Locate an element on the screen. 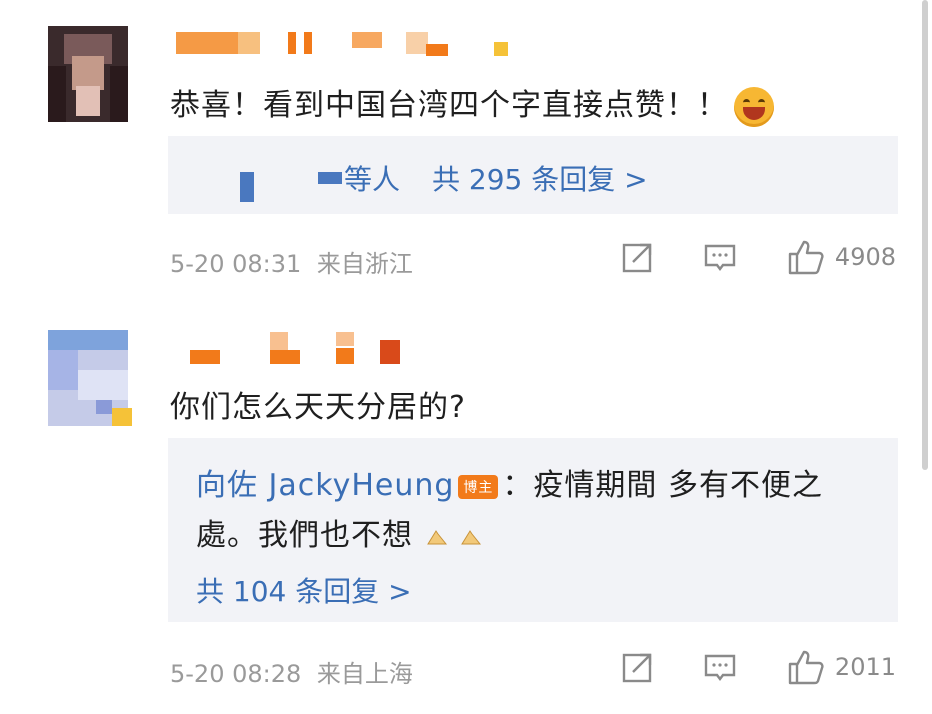 The height and width of the screenshot is (714, 932). reply-line: 處。我們也不想 is located at coordinates (339, 532).